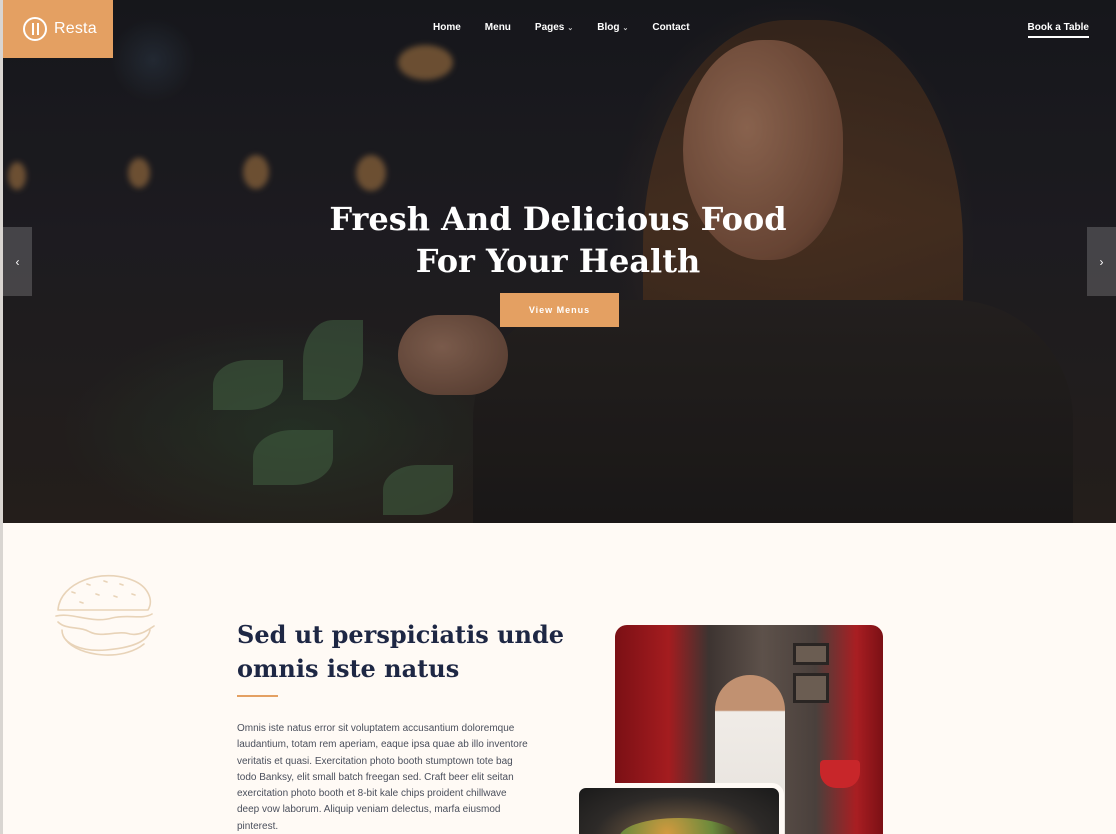  I want to click on title-divider, so click(257, 696).